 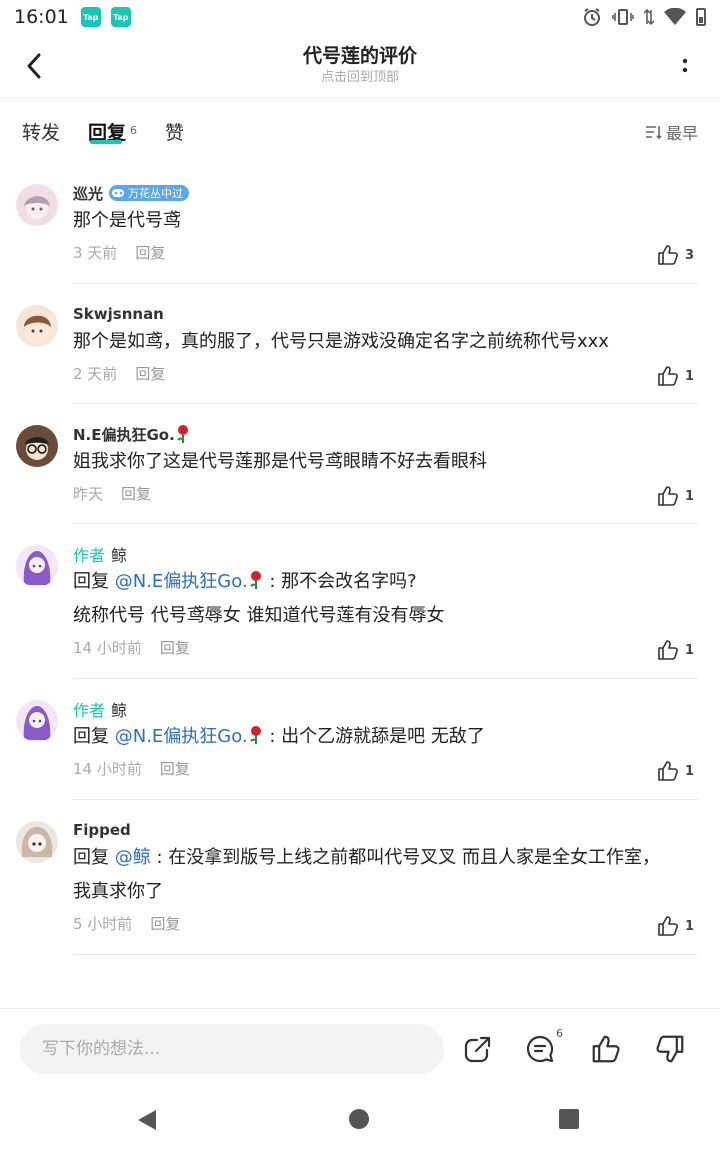 What do you see at coordinates (701, 17) in the screenshot?
I see `battery-icon` at bounding box center [701, 17].